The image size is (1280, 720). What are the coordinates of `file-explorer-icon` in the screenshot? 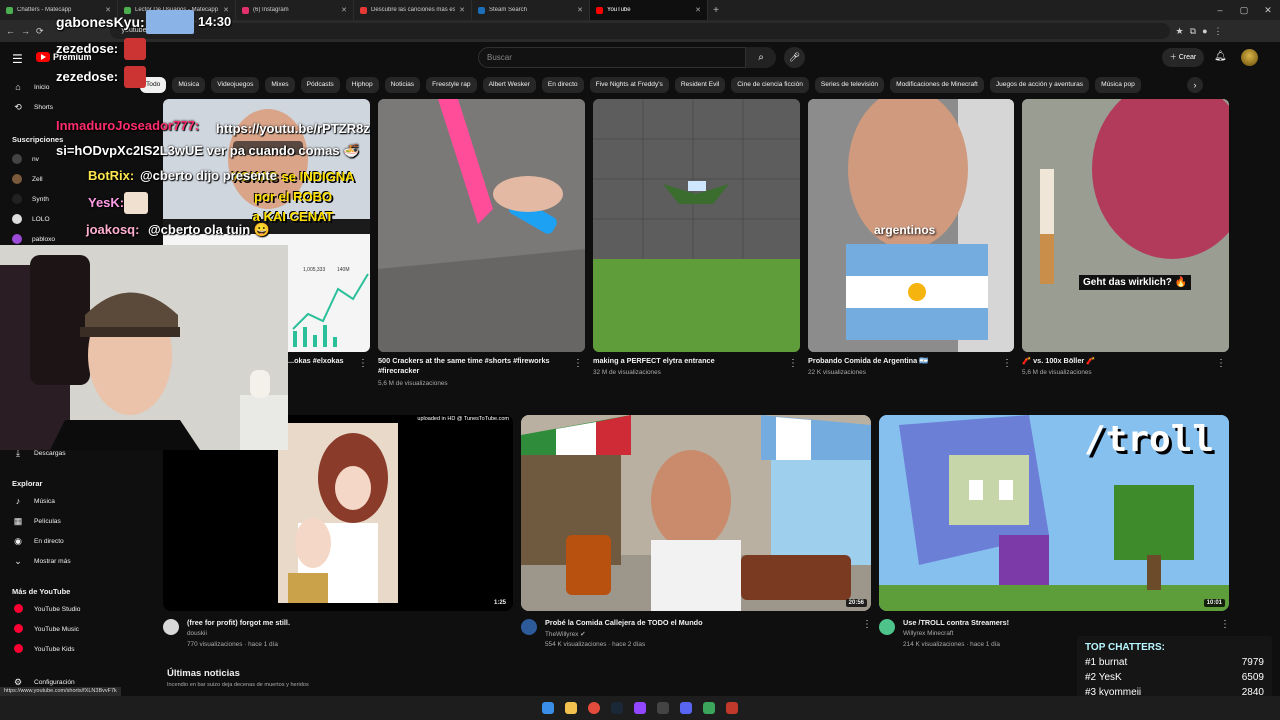 It's located at (571, 708).